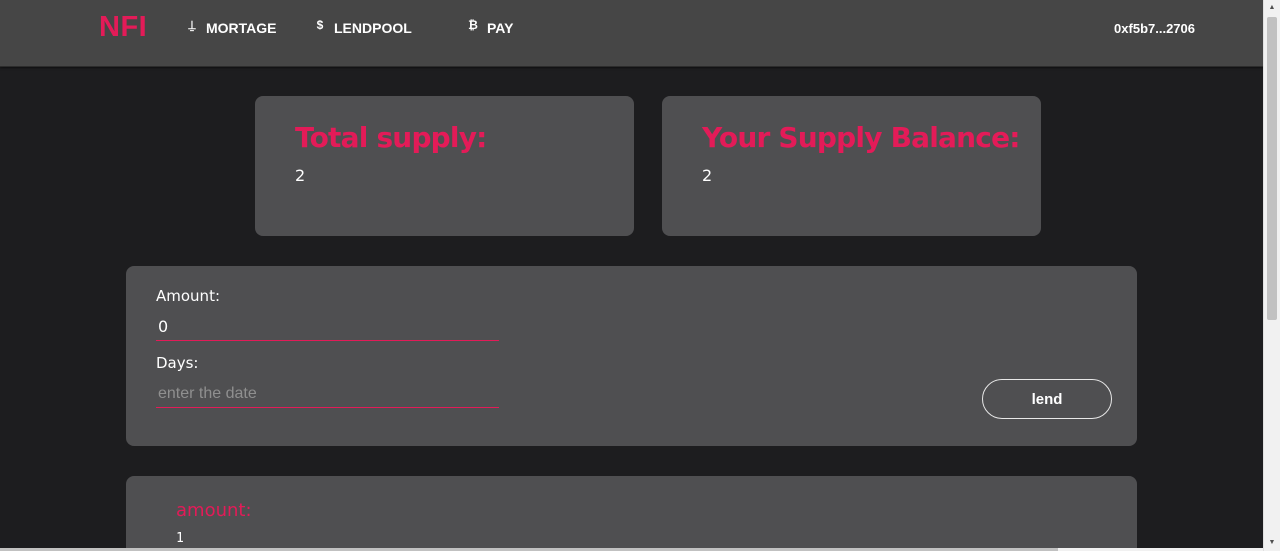  I want to click on nav-item-label: MORTAGE, so click(241, 28).